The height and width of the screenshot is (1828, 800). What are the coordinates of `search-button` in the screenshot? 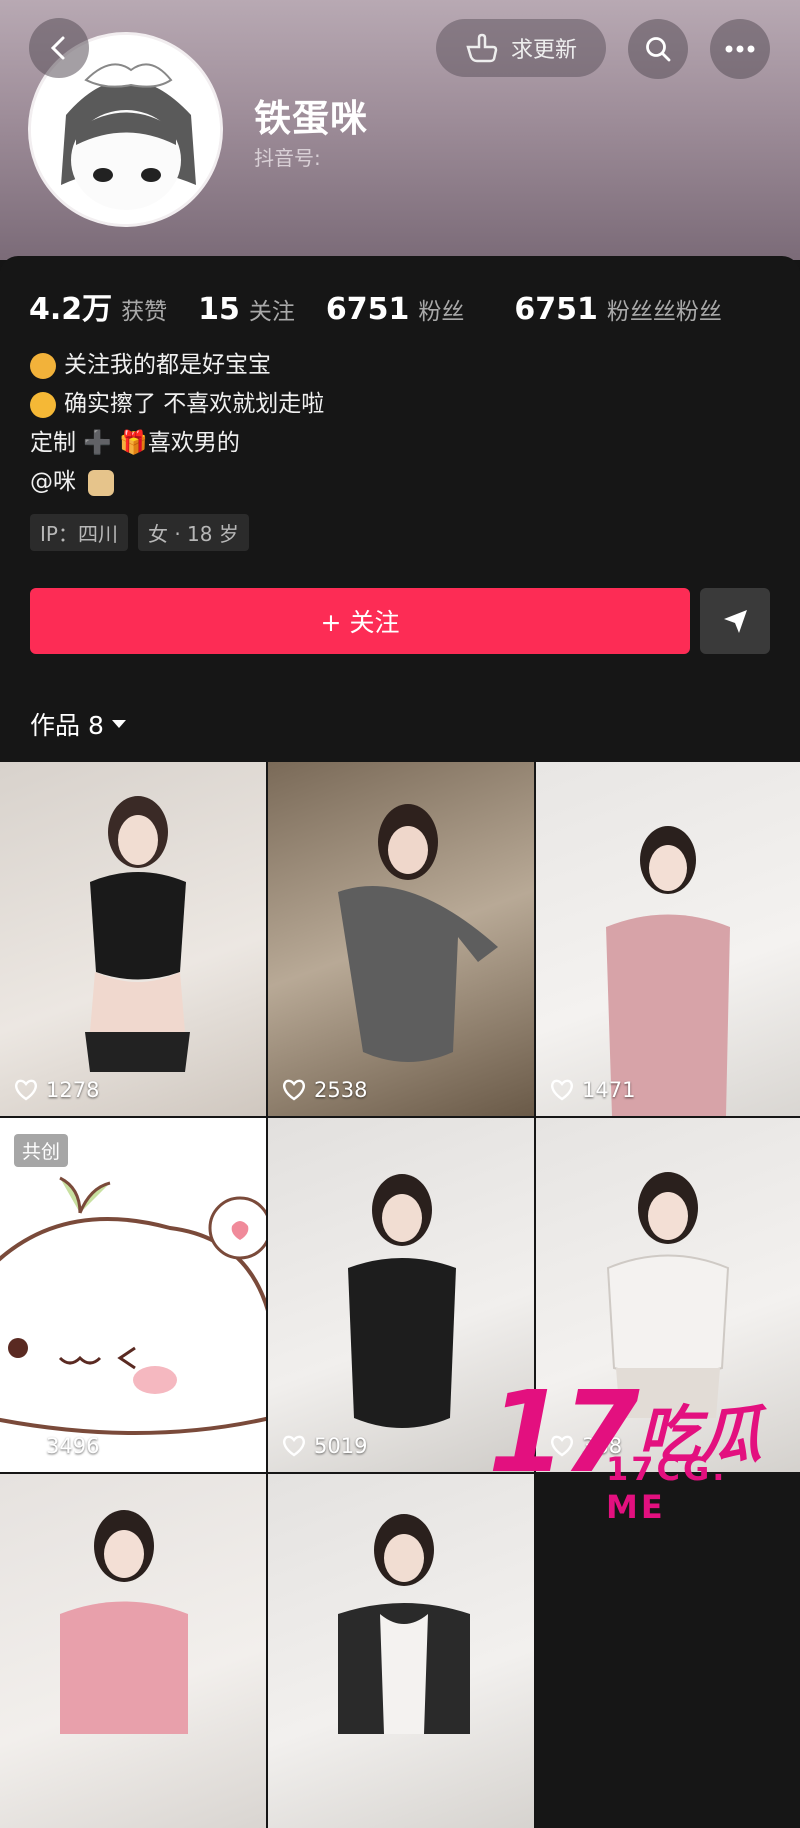 It's located at (658, 49).